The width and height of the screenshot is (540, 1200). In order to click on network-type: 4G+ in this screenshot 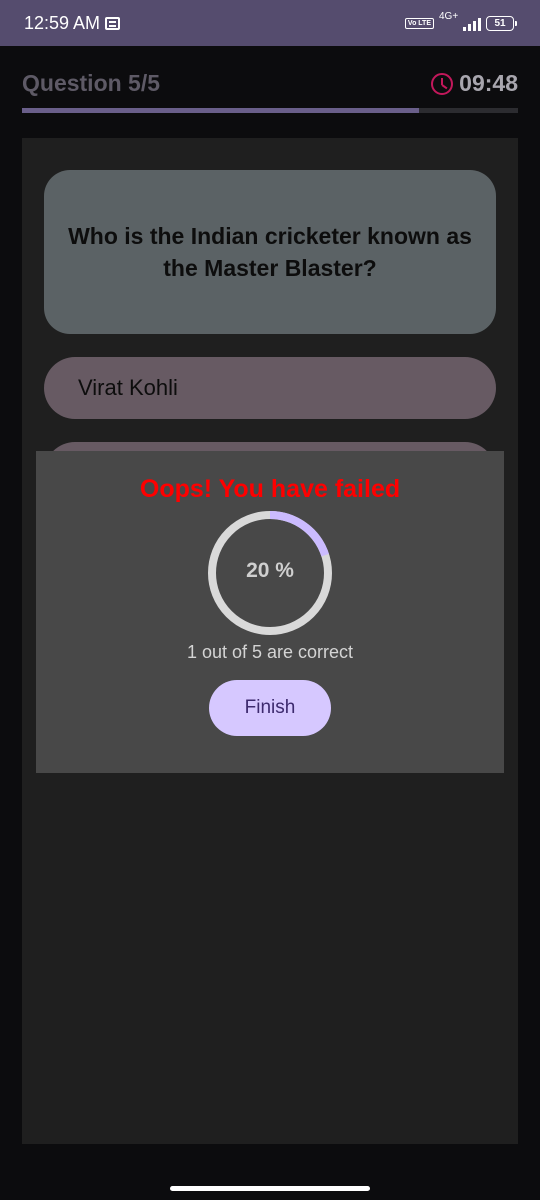, I will do `click(449, 16)`.